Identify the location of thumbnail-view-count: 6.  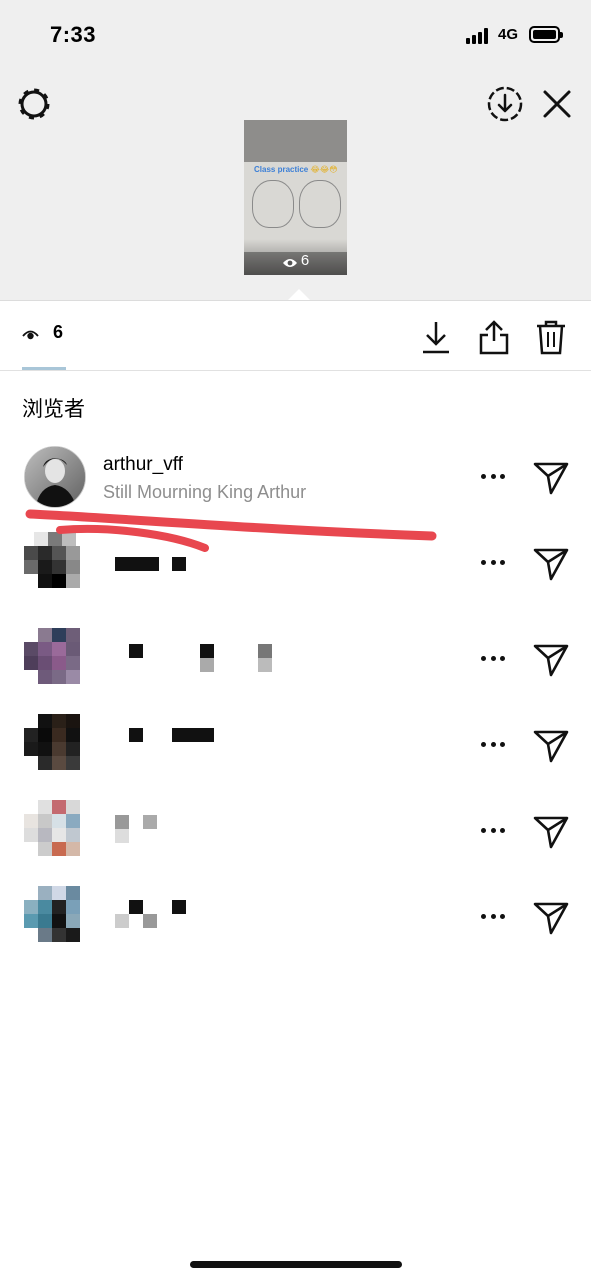
(295, 257).